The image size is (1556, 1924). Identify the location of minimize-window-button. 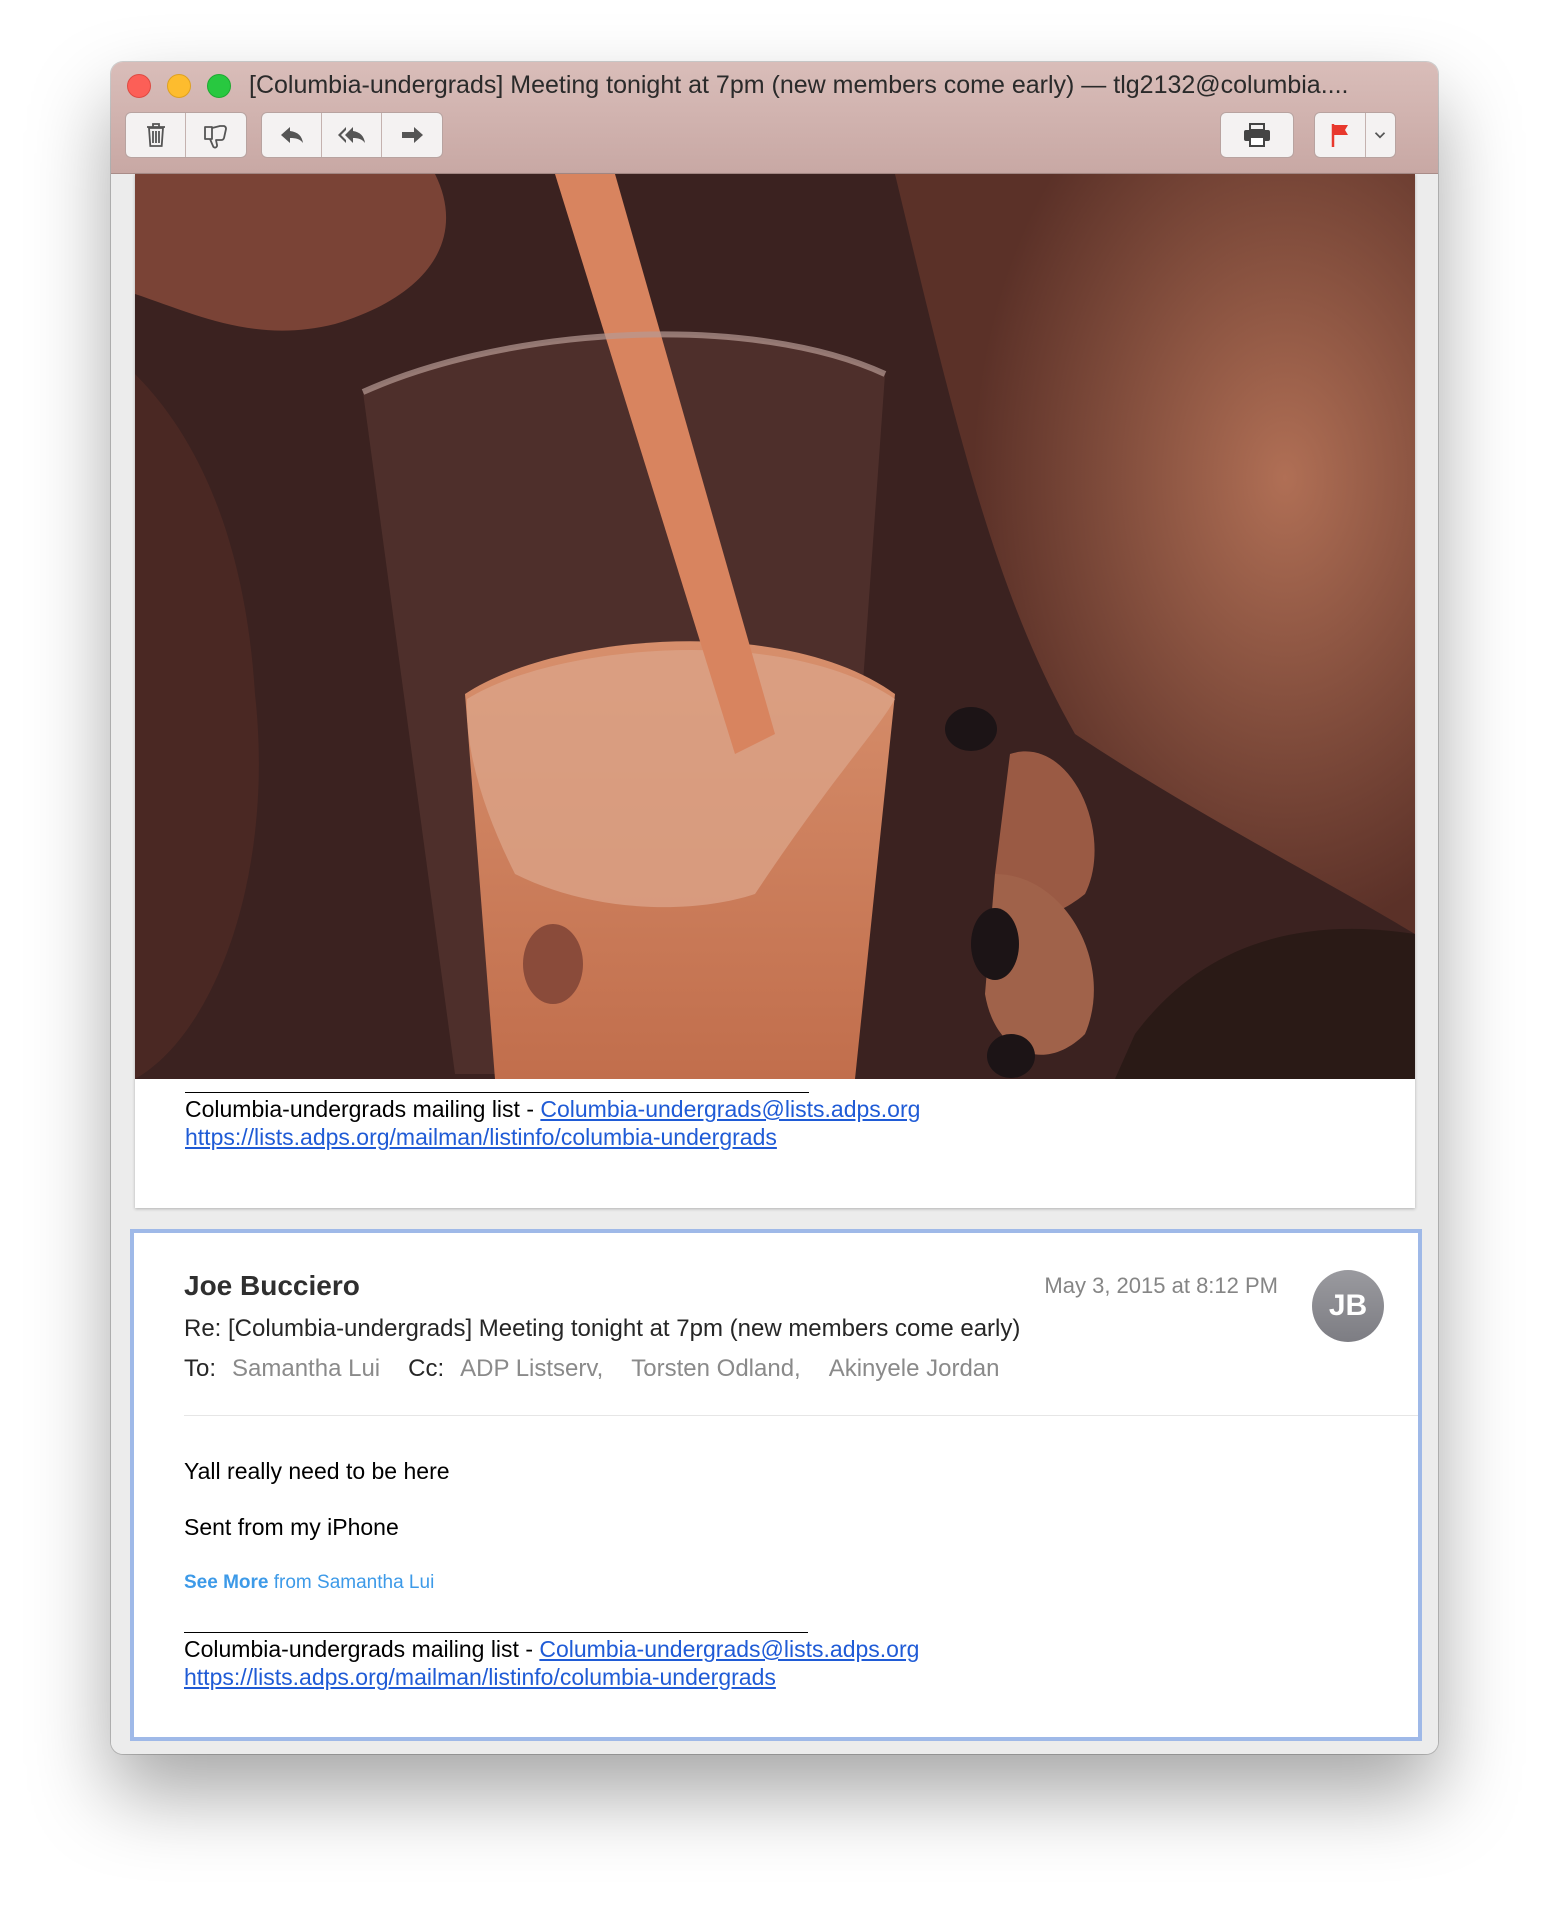
(179, 86).